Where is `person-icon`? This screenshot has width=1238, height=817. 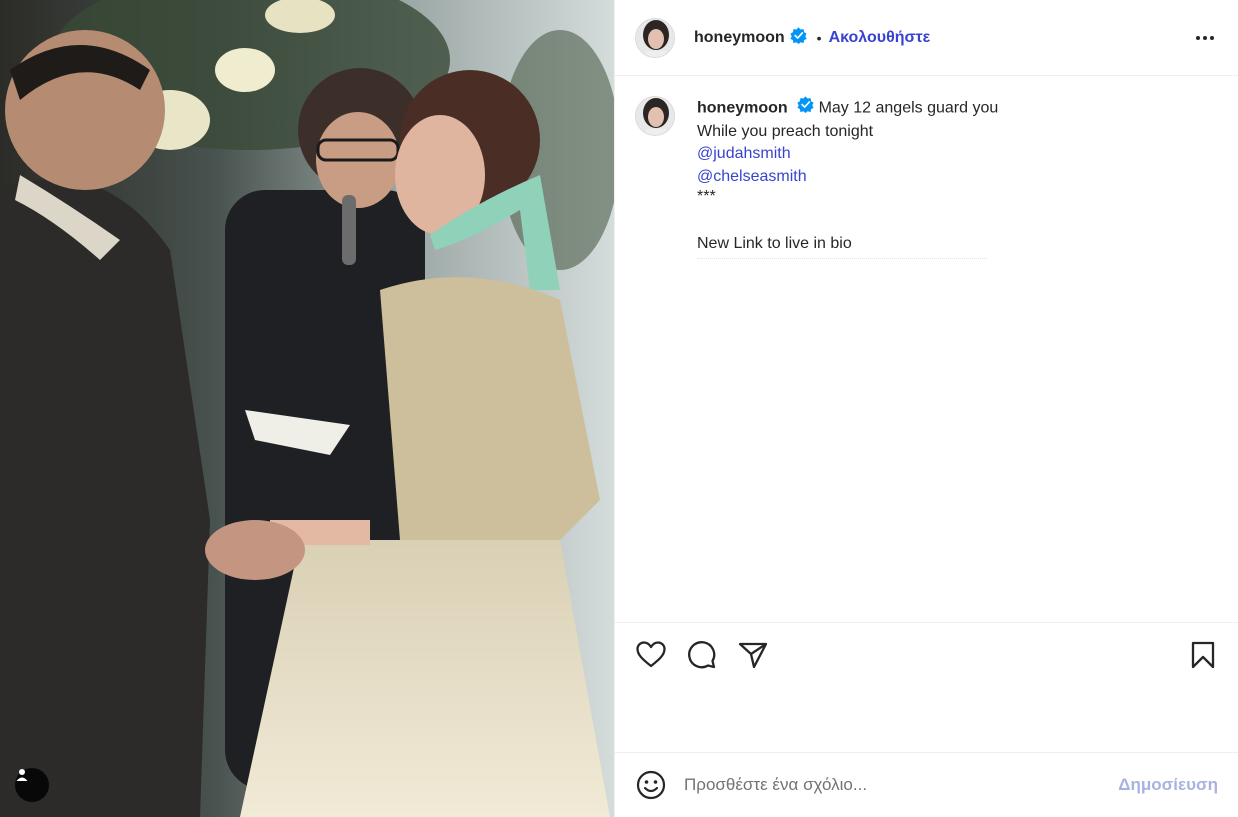
person-icon is located at coordinates (22, 775).